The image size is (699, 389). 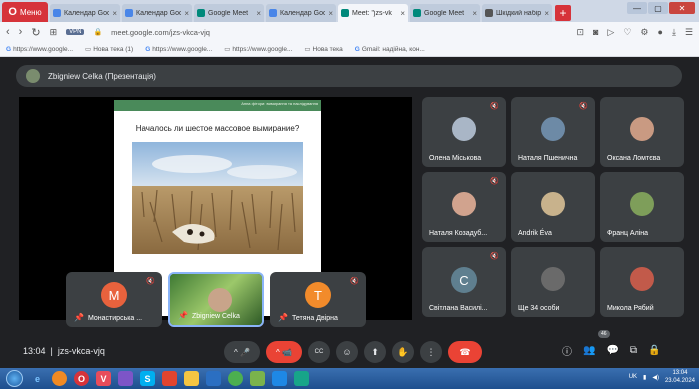 I want to click on maximize-button: ▢, so click(x=658, y=8).